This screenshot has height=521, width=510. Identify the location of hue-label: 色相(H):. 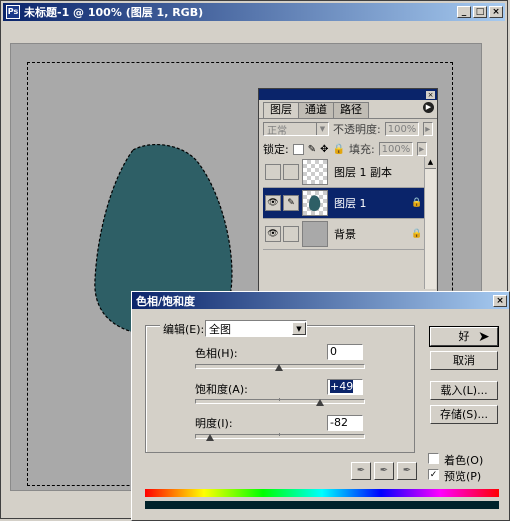
(216, 353).